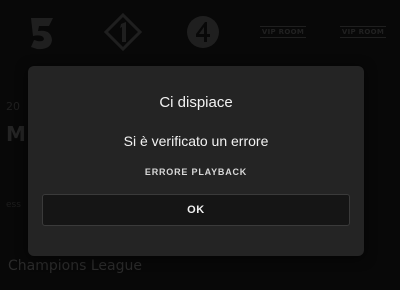  Describe the element at coordinates (196, 141) in the screenshot. I see `dialog-message: Si è verificato un errore` at that location.